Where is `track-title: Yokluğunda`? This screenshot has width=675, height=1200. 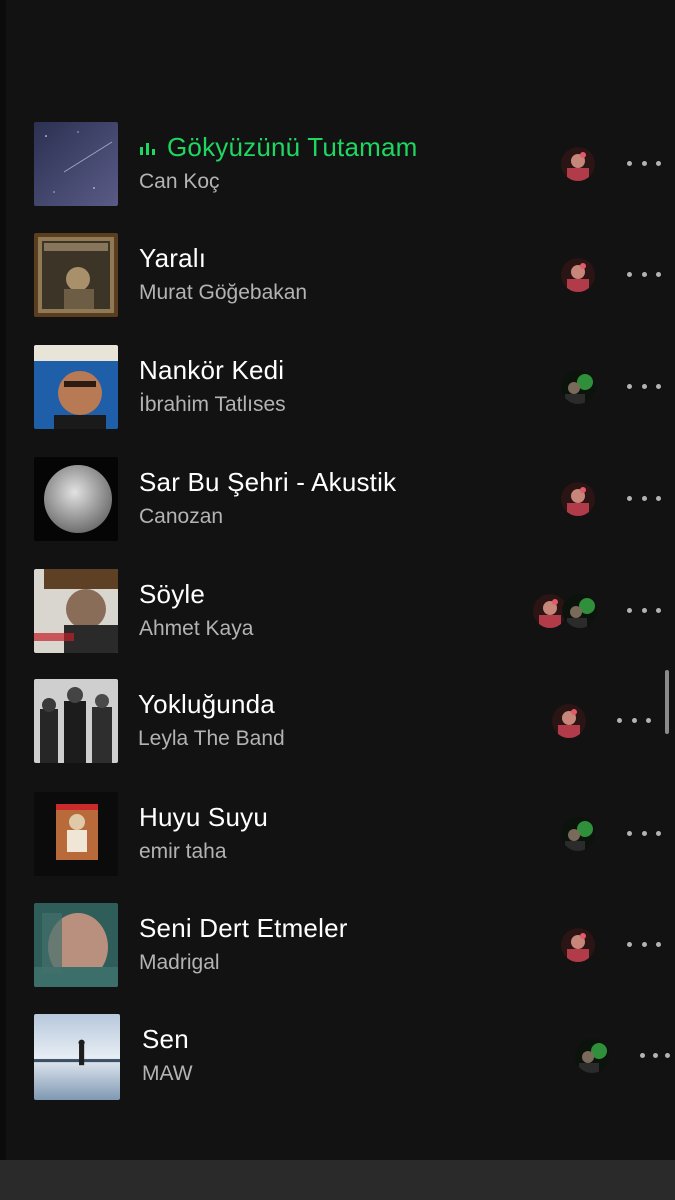 track-title: Yokluğunda is located at coordinates (206, 704).